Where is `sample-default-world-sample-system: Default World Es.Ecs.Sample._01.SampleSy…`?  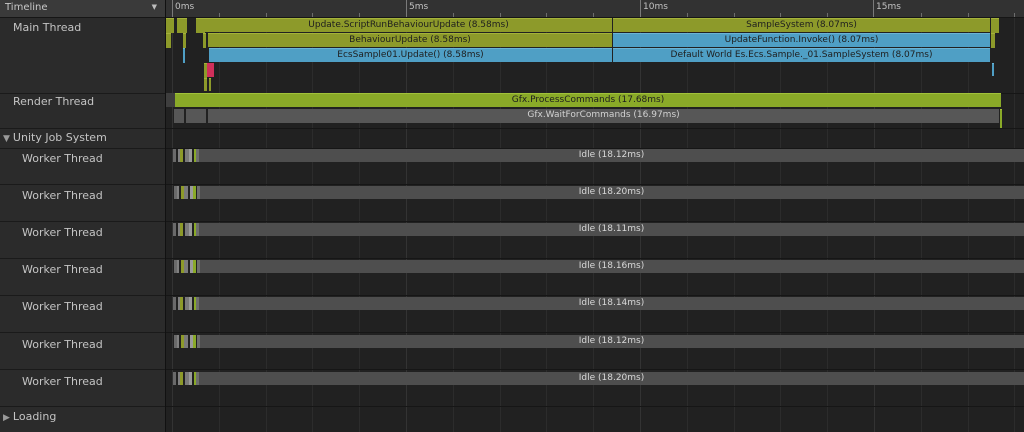
sample-default-world-sample-system: Default World Es.Ecs.Sample._01.SampleSy… is located at coordinates (801, 55).